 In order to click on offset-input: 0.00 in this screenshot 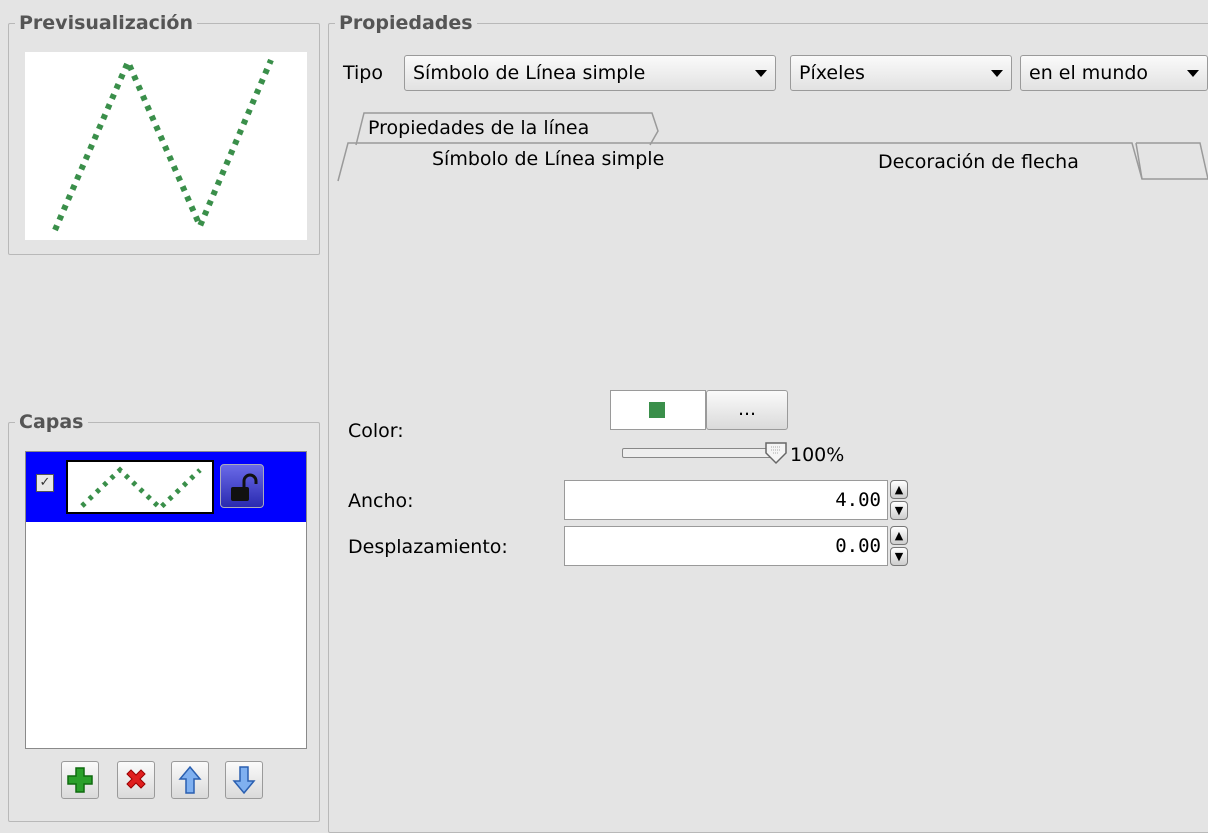, I will do `click(726, 546)`.